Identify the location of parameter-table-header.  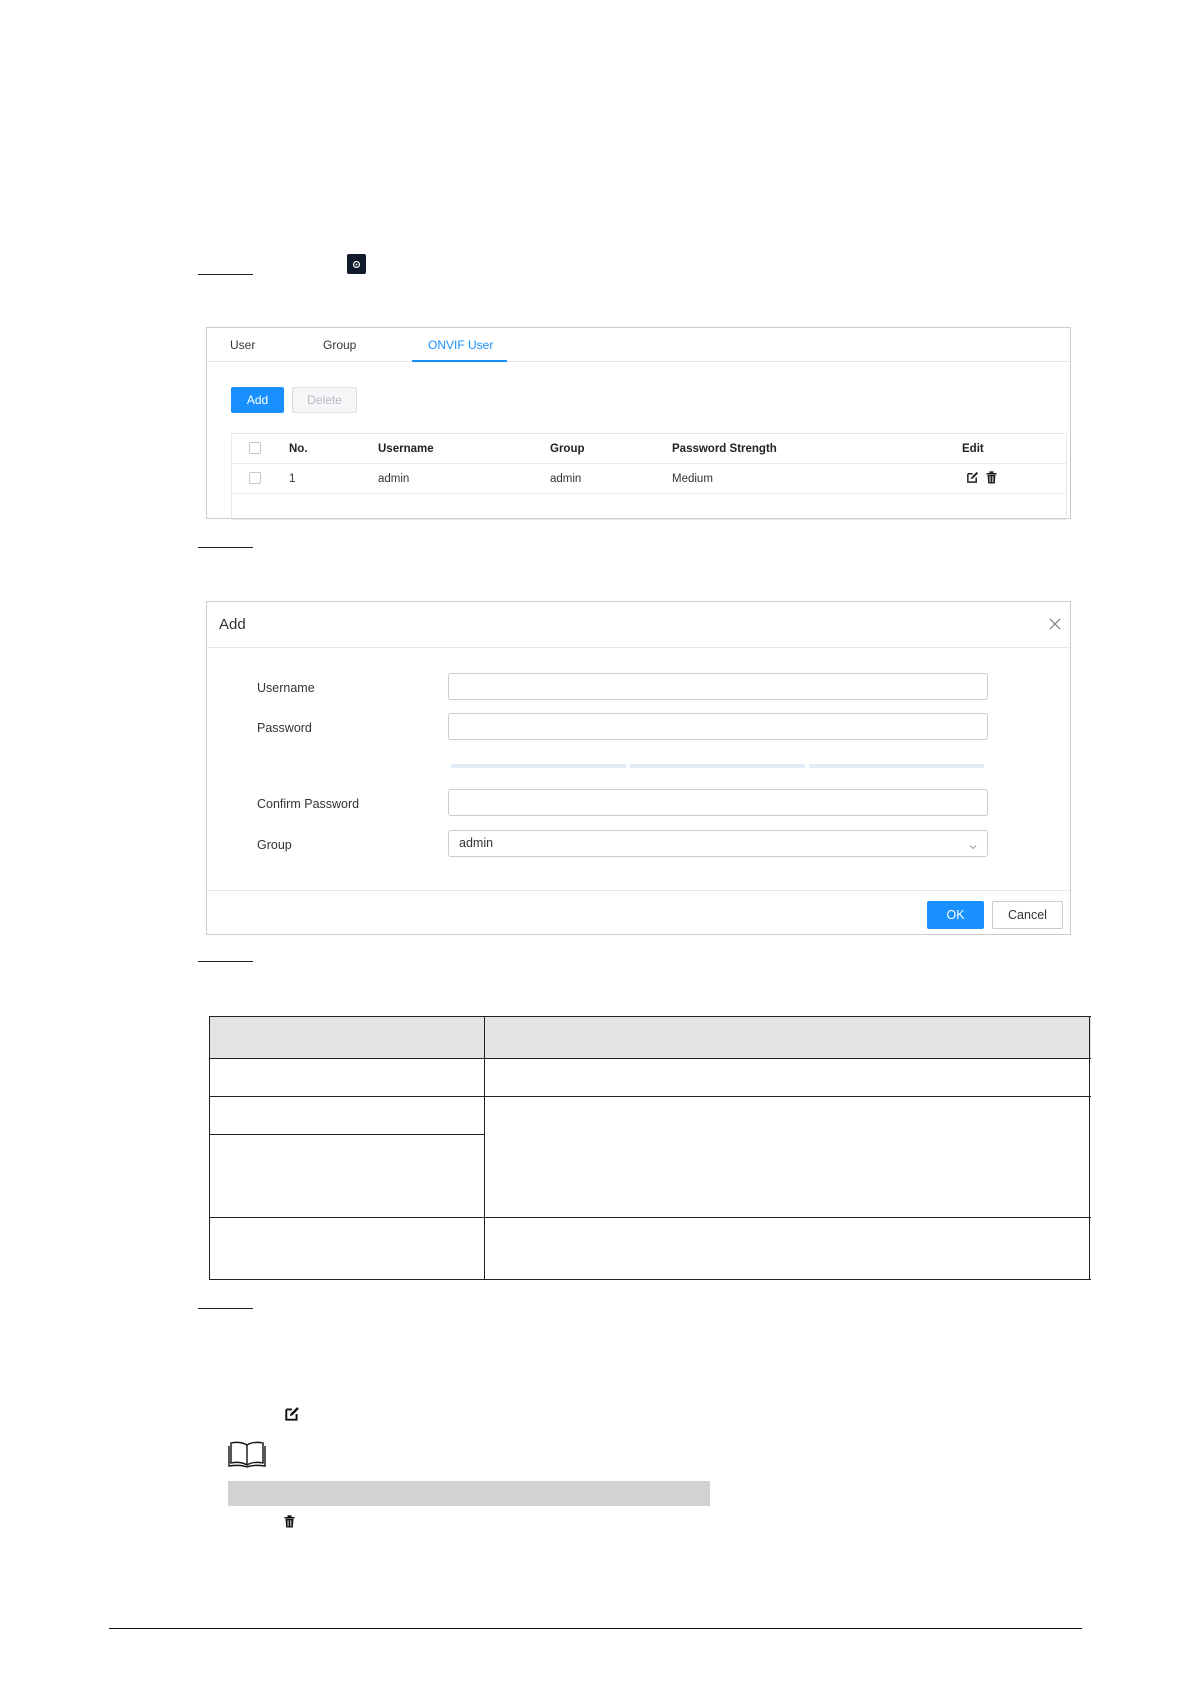
(650, 1037).